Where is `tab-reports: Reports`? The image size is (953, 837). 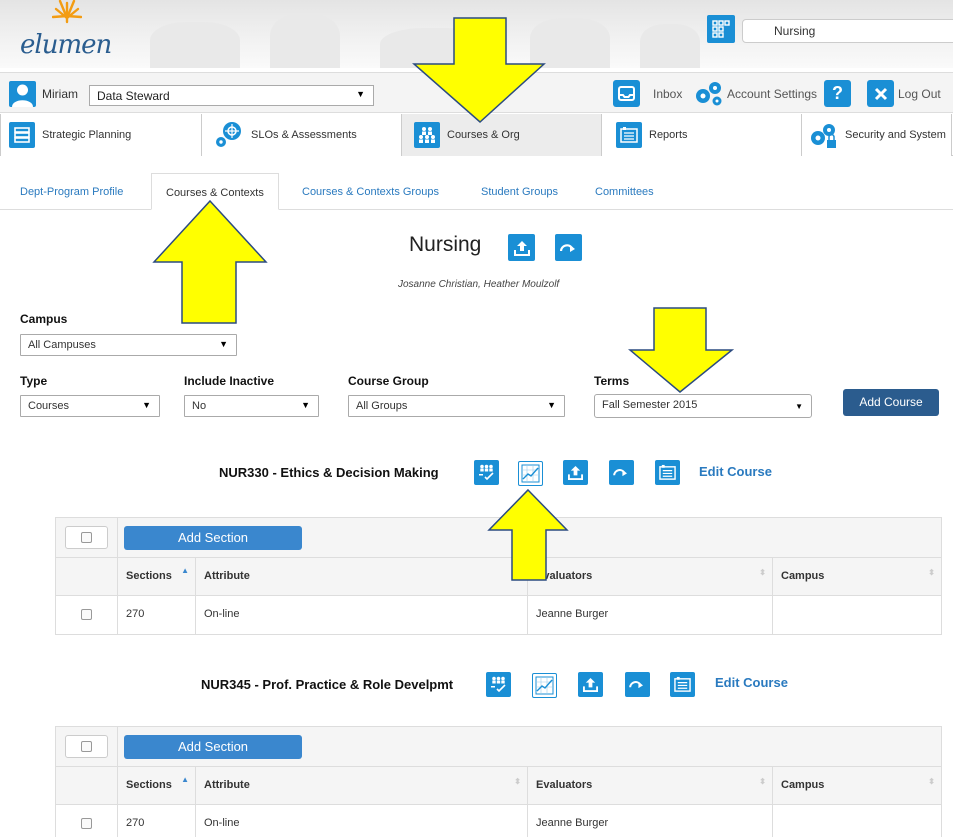
tab-reports: Reports is located at coordinates (702, 135).